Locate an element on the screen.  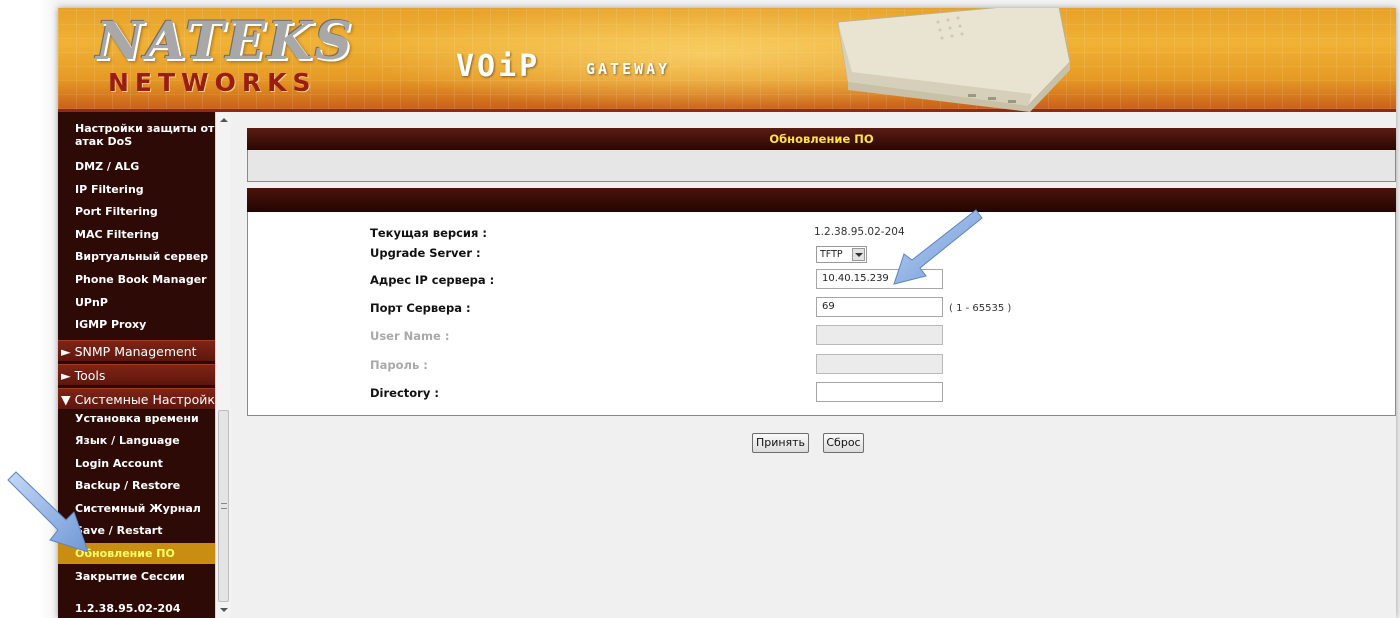
scrollbar-thumb is located at coordinates (223, 506).